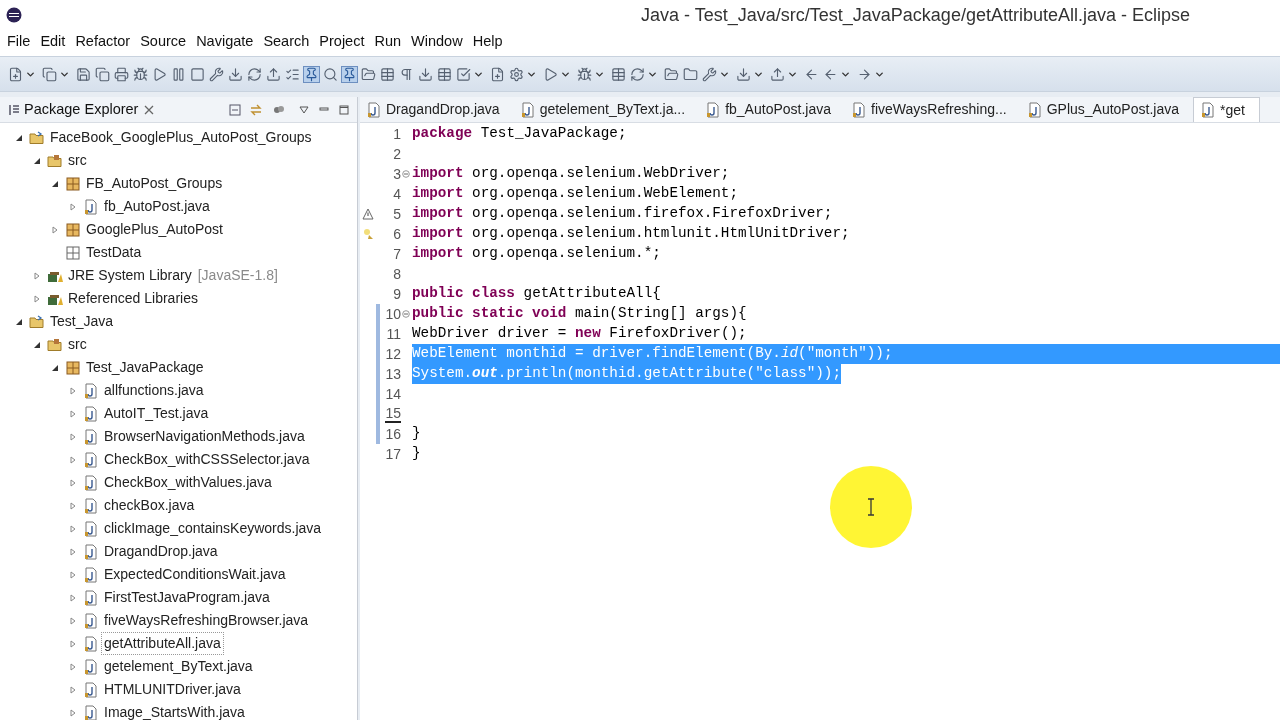 This screenshot has height=720, width=1280. What do you see at coordinates (197, 74) in the screenshot?
I see `stop-icon` at bounding box center [197, 74].